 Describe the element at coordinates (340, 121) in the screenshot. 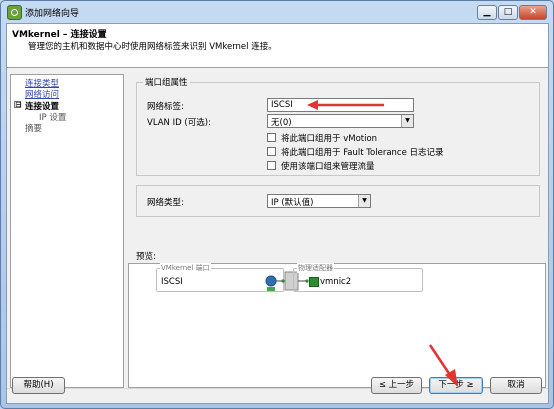

I see `vlan-id-select: 无(0) ▼` at that location.